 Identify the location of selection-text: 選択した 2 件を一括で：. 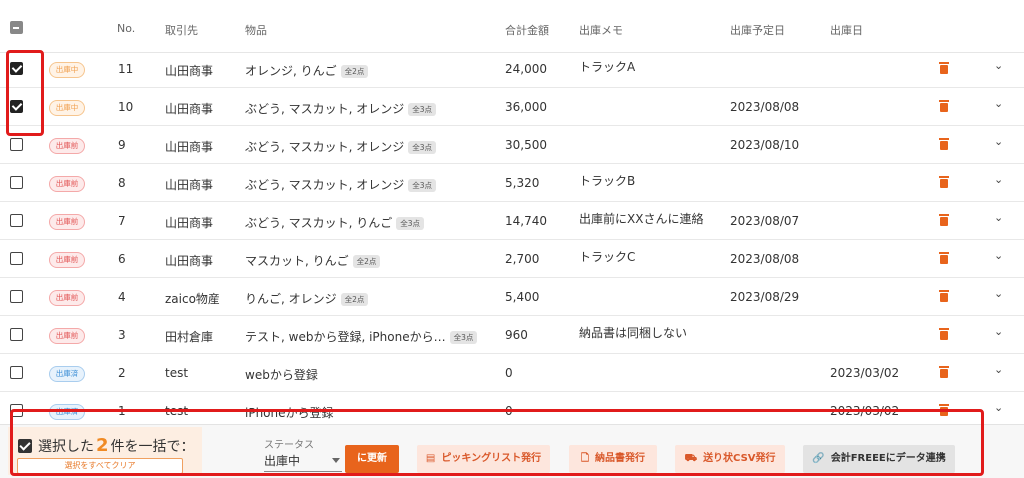
(116, 445).